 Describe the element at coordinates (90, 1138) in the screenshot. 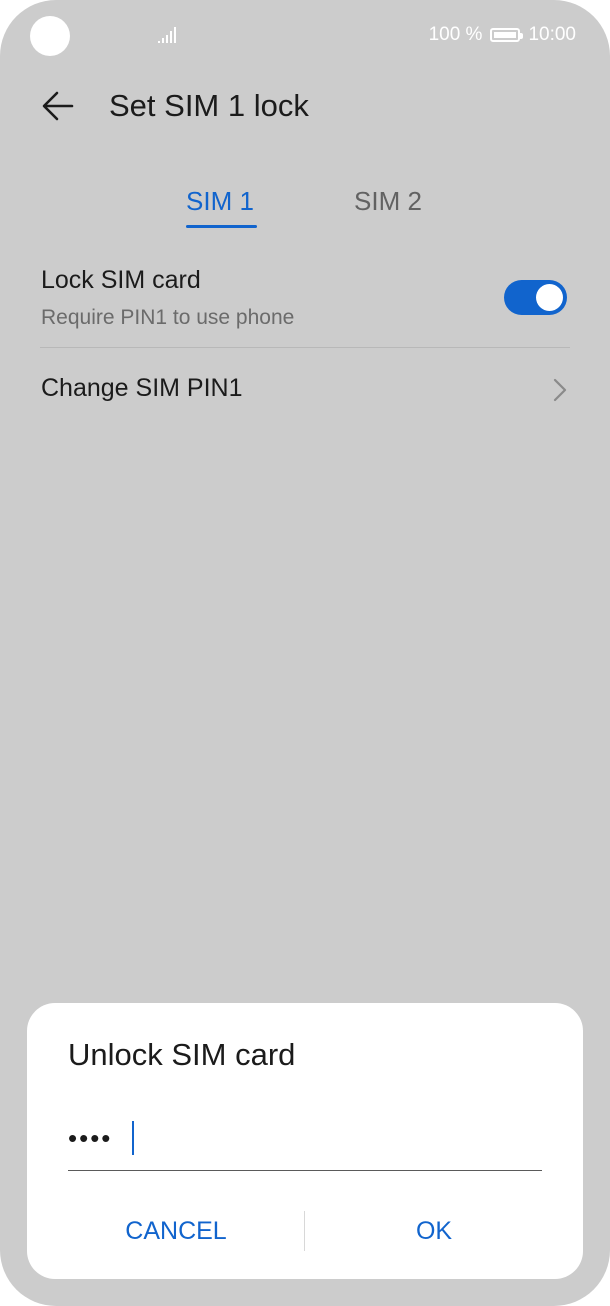

I see `pin-masked-value: ••••` at that location.